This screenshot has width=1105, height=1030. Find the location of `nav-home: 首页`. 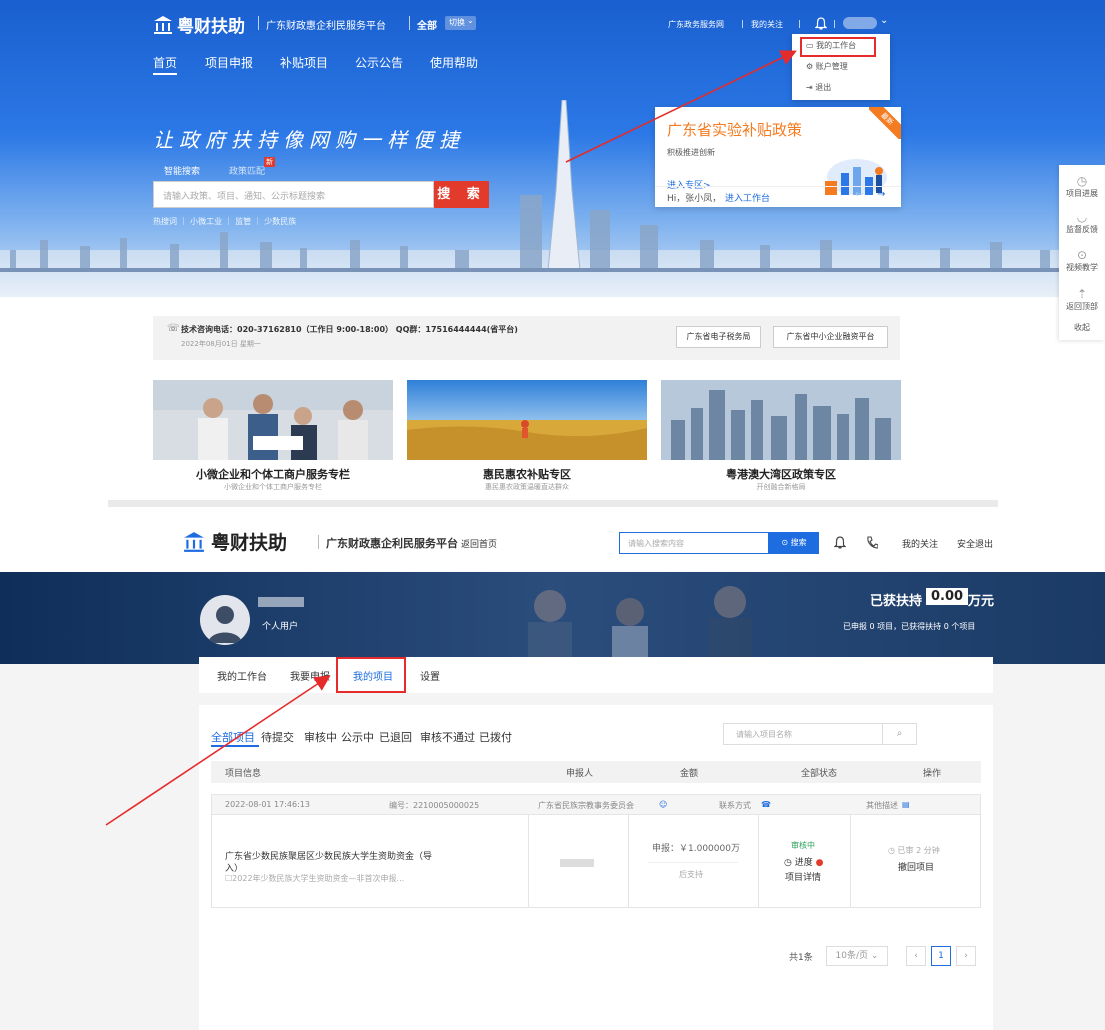

nav-home: 首页 is located at coordinates (165, 62).